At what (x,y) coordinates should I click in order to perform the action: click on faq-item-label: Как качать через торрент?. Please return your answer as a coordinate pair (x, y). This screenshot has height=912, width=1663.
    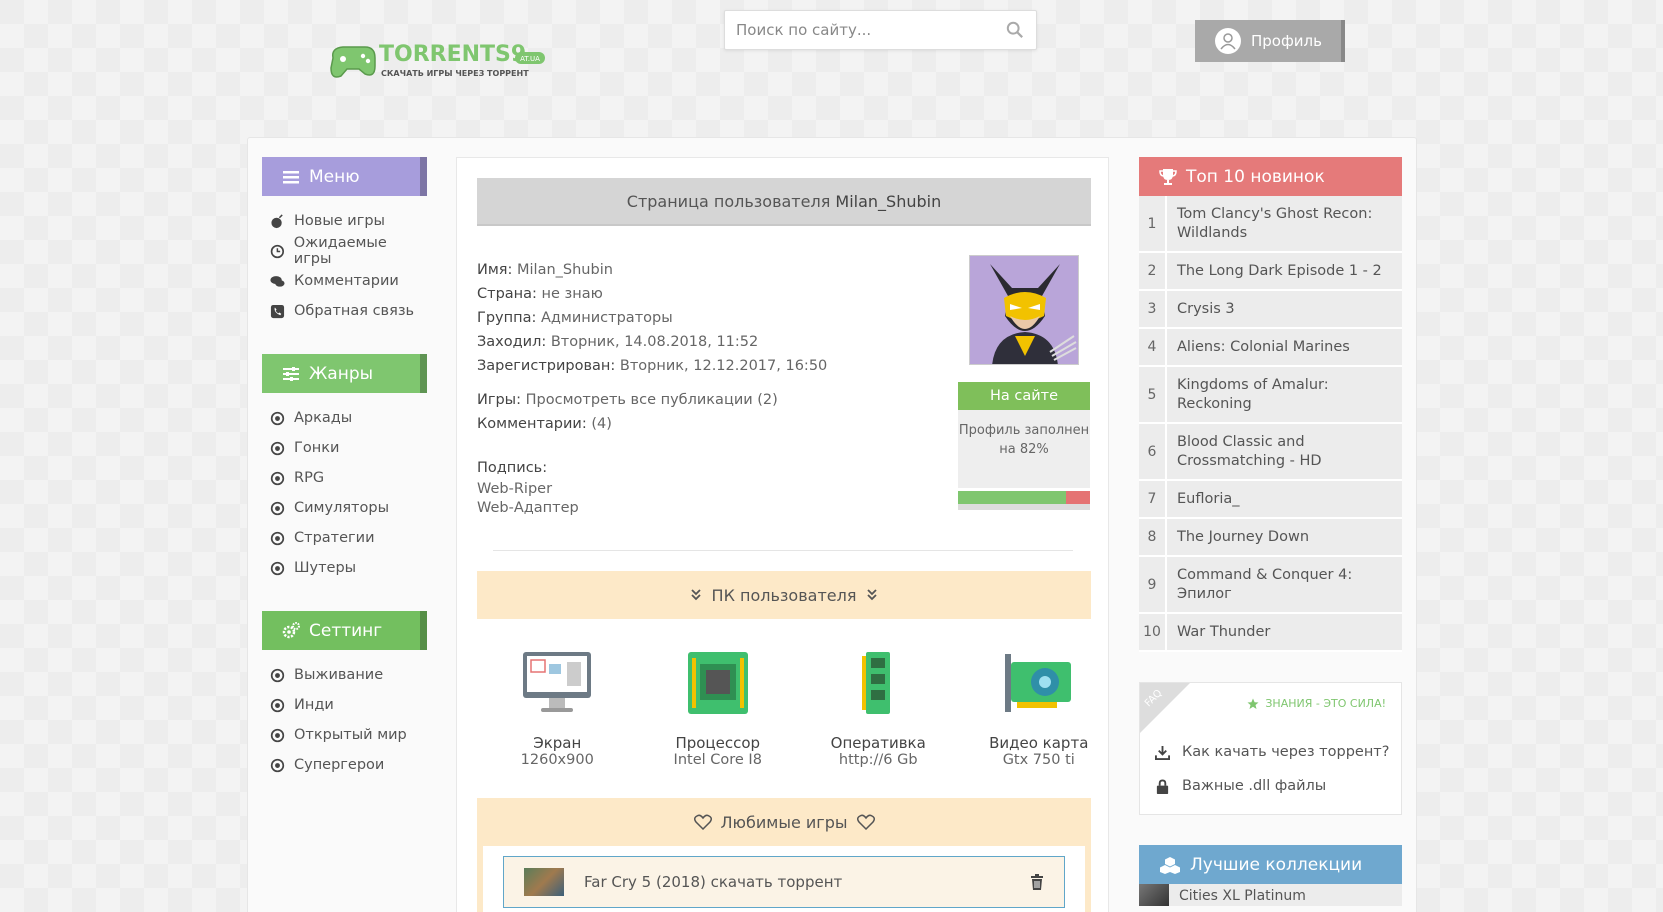
    Looking at the image, I should click on (1286, 752).